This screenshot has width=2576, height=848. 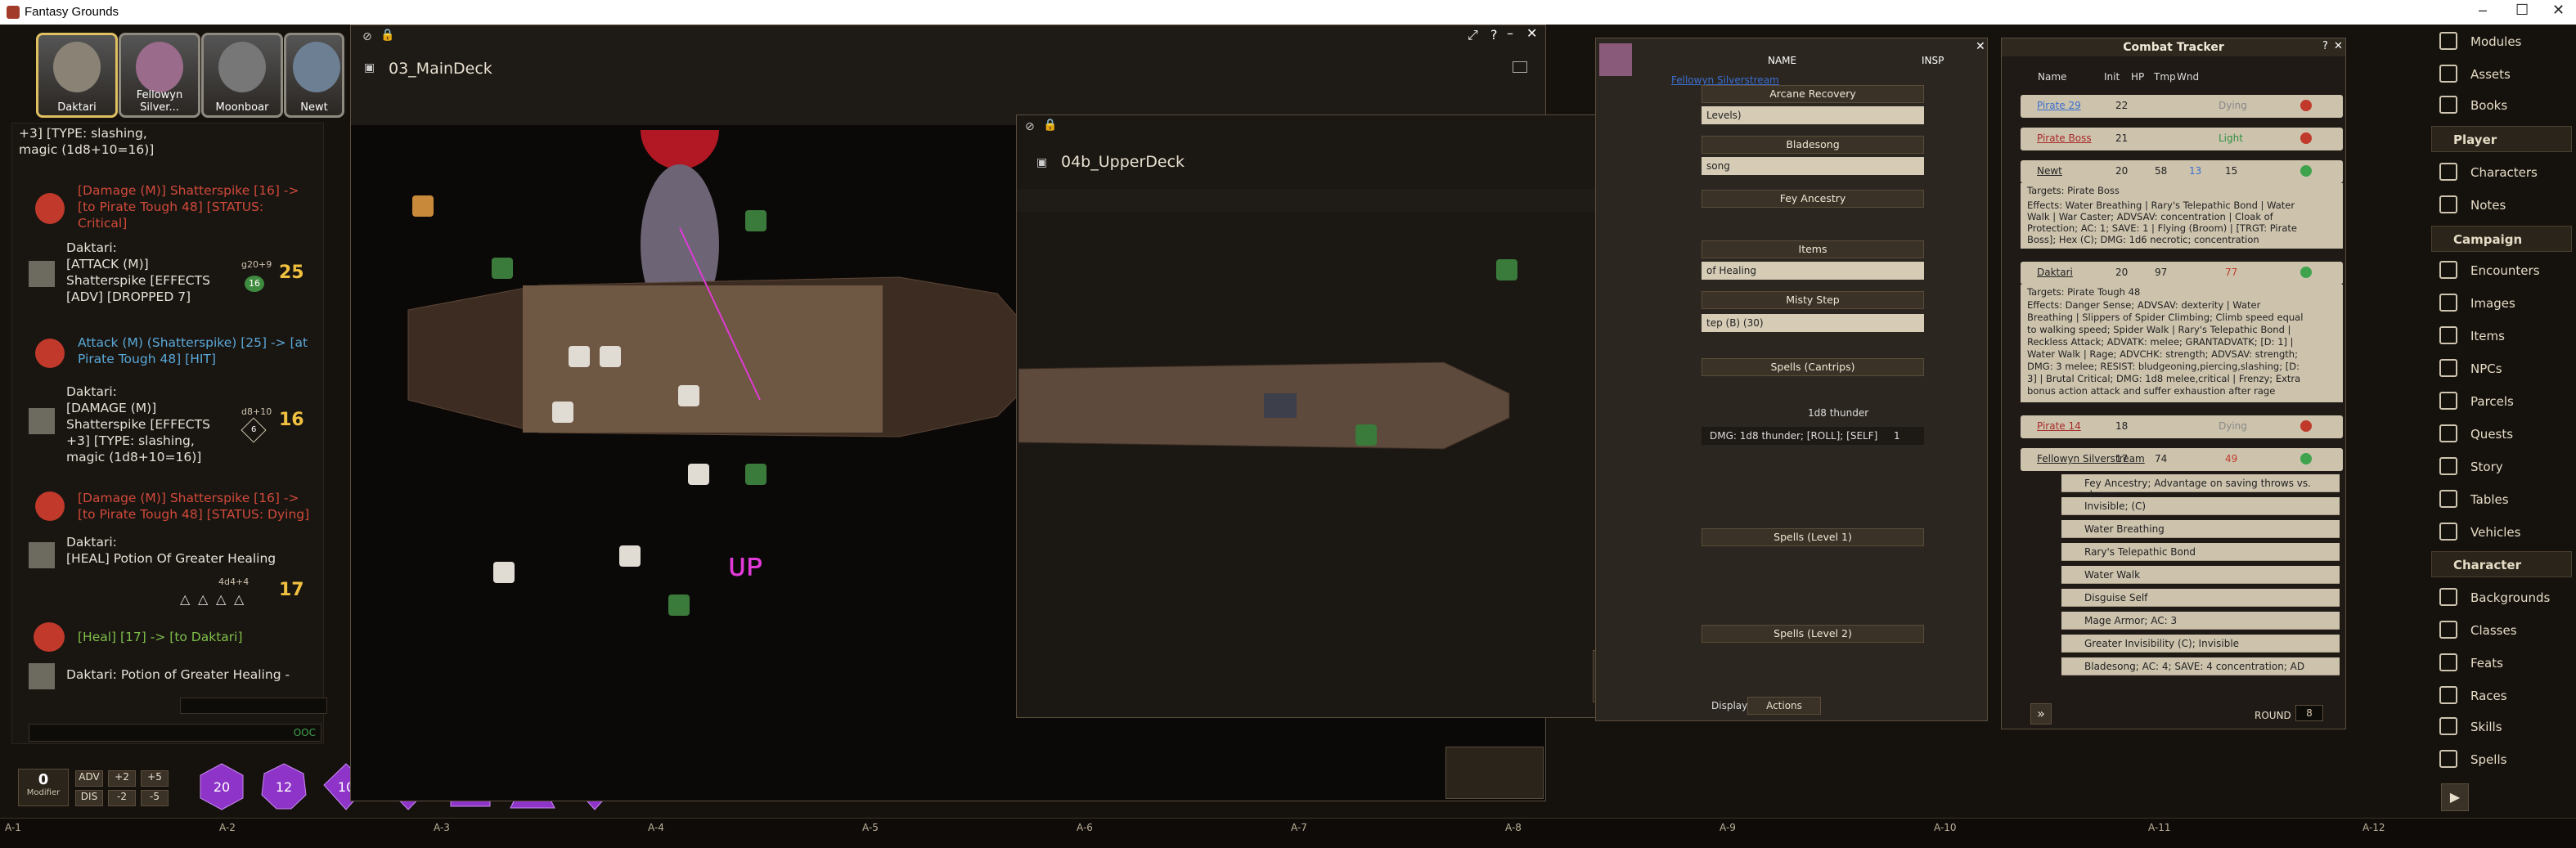 I want to click on maximize-icon: ☐, so click(x=2522, y=11).